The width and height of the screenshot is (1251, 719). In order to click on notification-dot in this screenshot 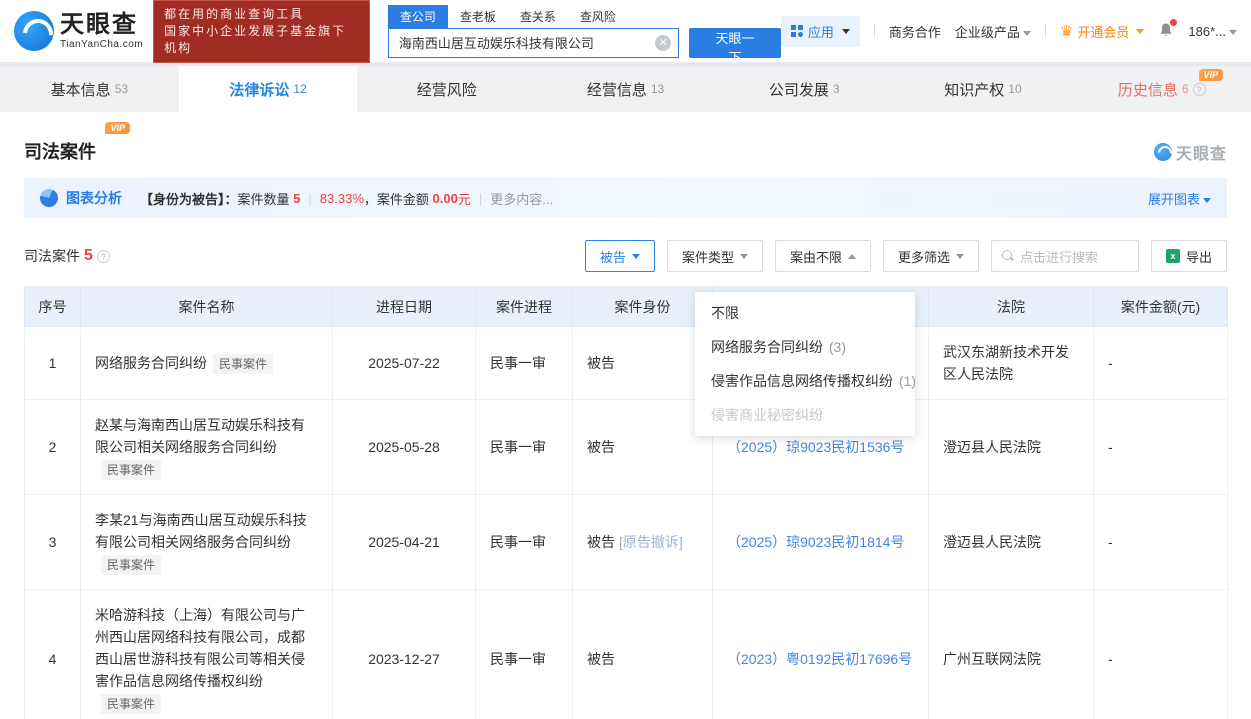, I will do `click(1174, 22)`.